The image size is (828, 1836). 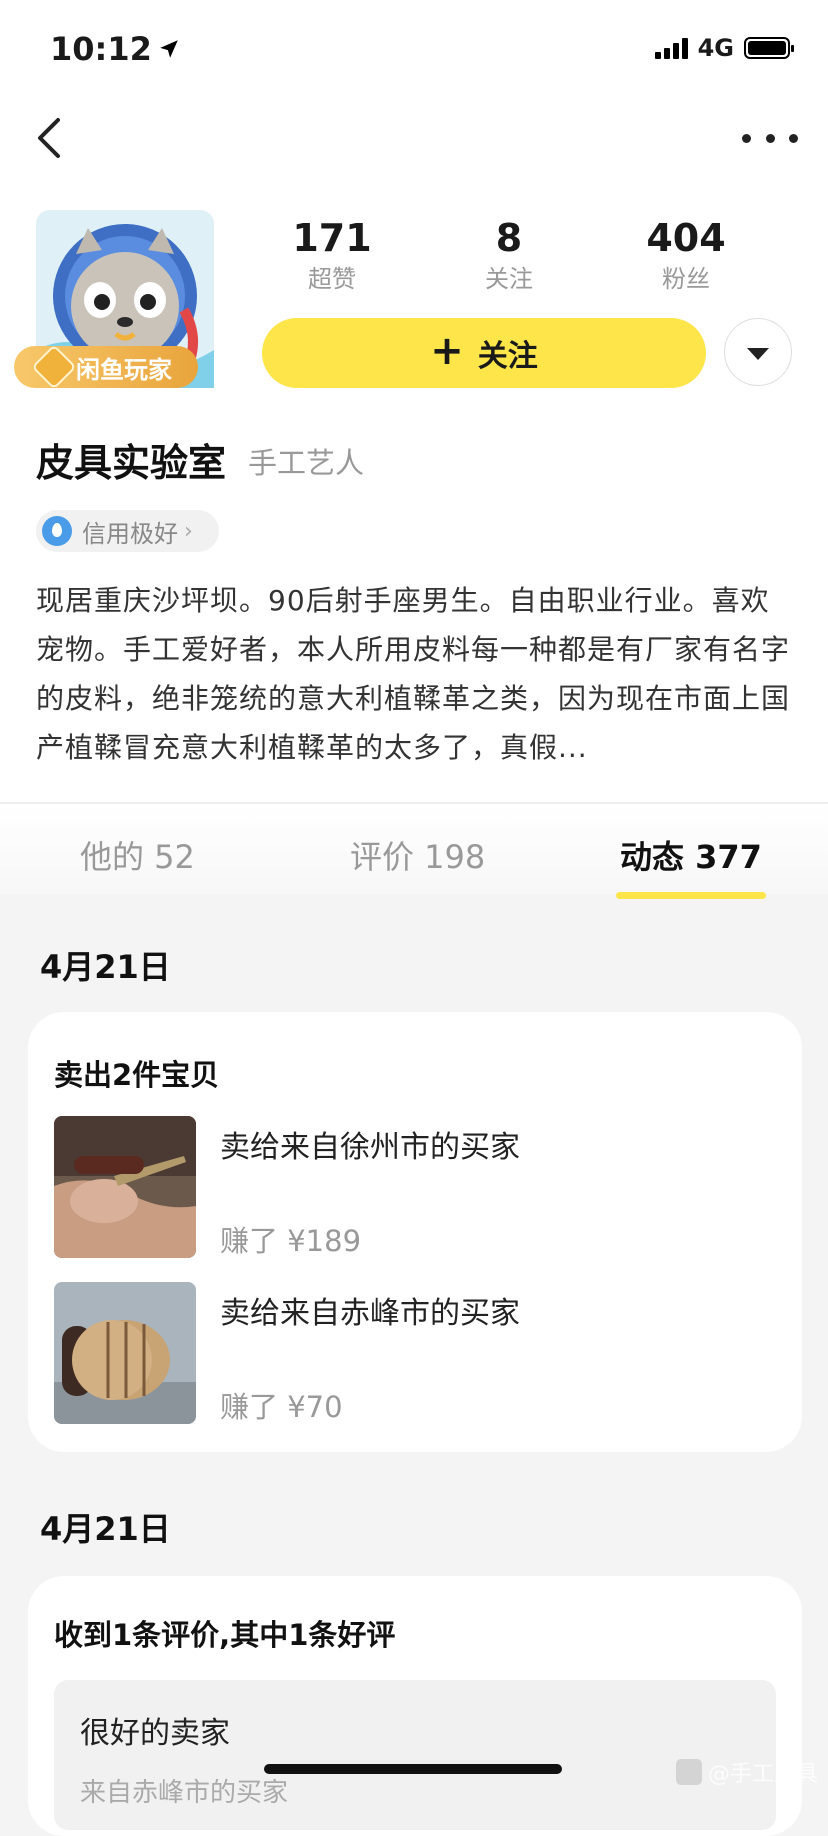 I want to click on review-text: 很好的卖家, so click(x=155, y=1733).